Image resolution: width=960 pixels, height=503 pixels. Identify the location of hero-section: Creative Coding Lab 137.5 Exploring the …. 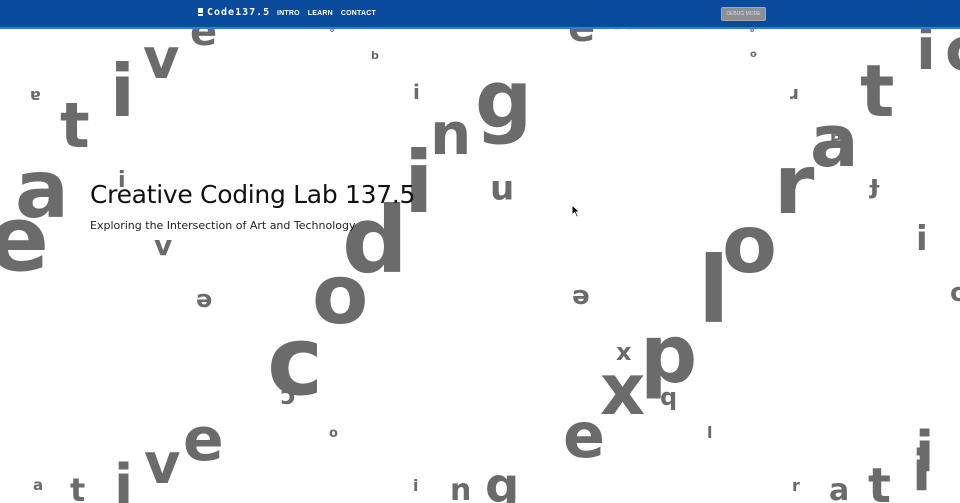
(252, 206).